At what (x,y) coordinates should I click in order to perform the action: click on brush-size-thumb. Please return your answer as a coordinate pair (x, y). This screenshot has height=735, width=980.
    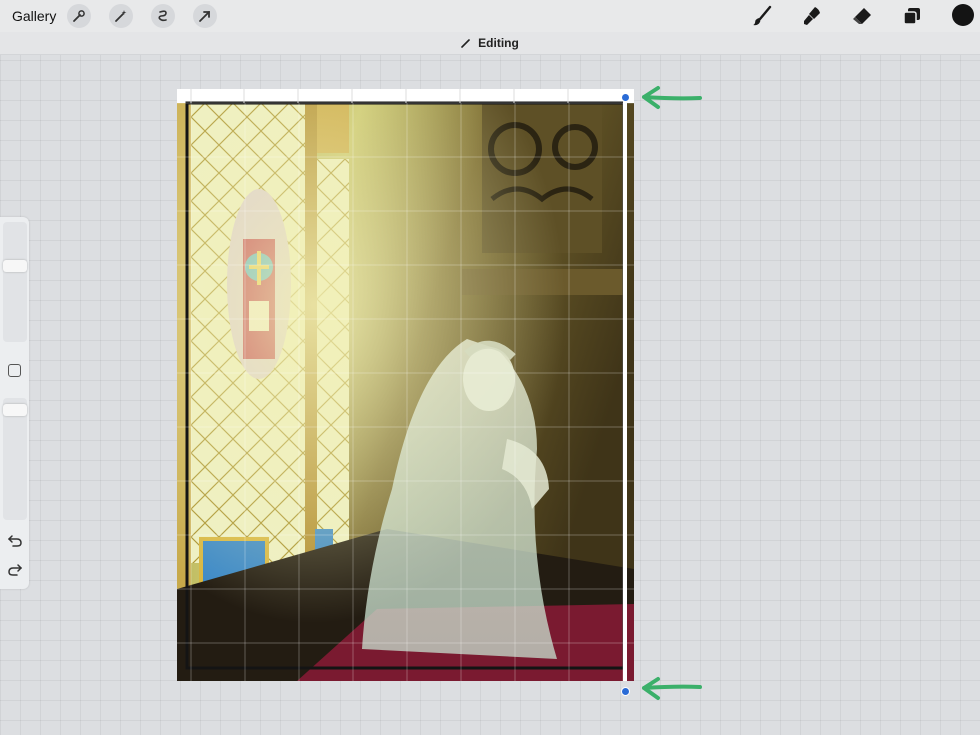
    Looking at the image, I should click on (15, 265).